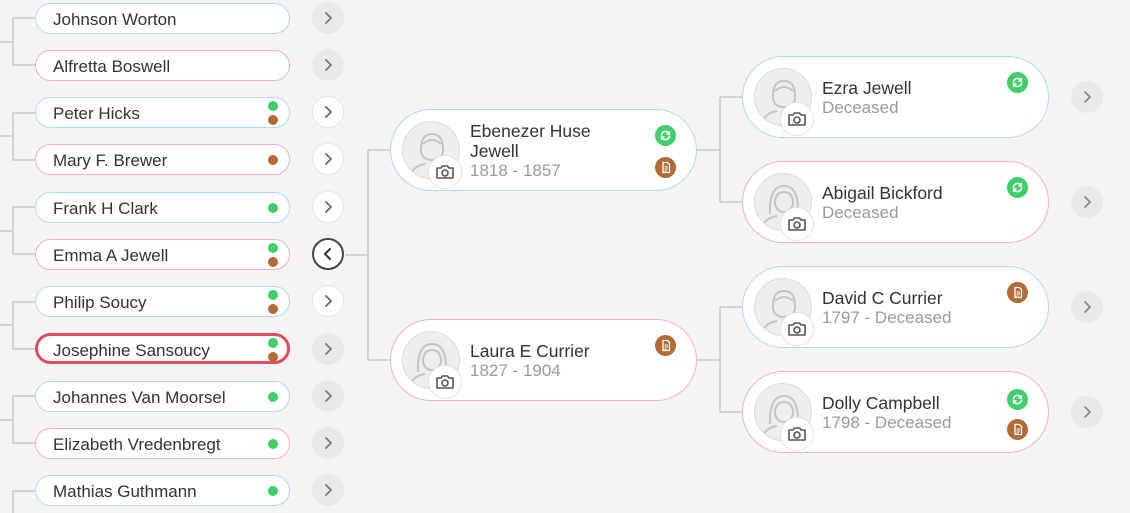 Image resolution: width=1130 pixels, height=513 pixels. What do you see at coordinates (530, 351) in the screenshot?
I see `person-name: Laura E Currier` at bounding box center [530, 351].